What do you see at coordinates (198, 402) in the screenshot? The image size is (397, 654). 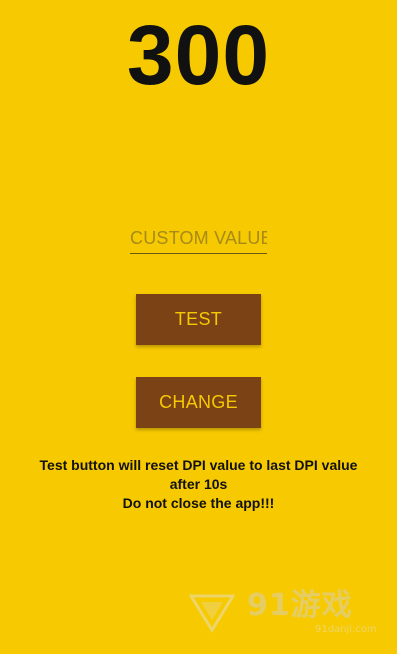 I see `change-button: CHANGE` at bounding box center [198, 402].